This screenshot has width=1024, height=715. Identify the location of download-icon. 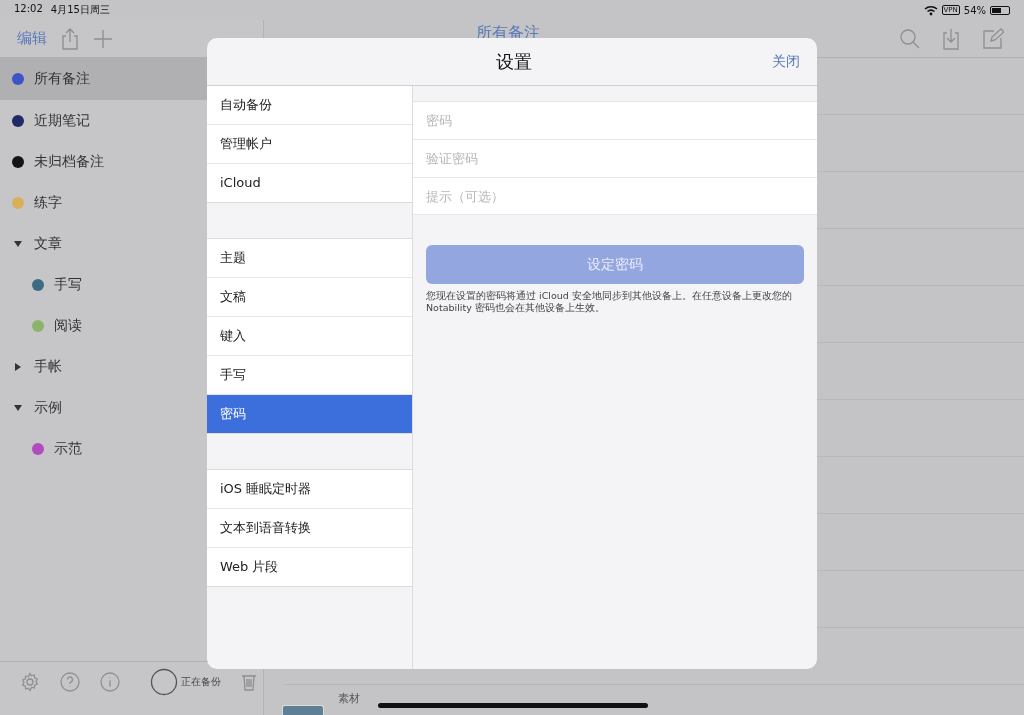
(951, 38).